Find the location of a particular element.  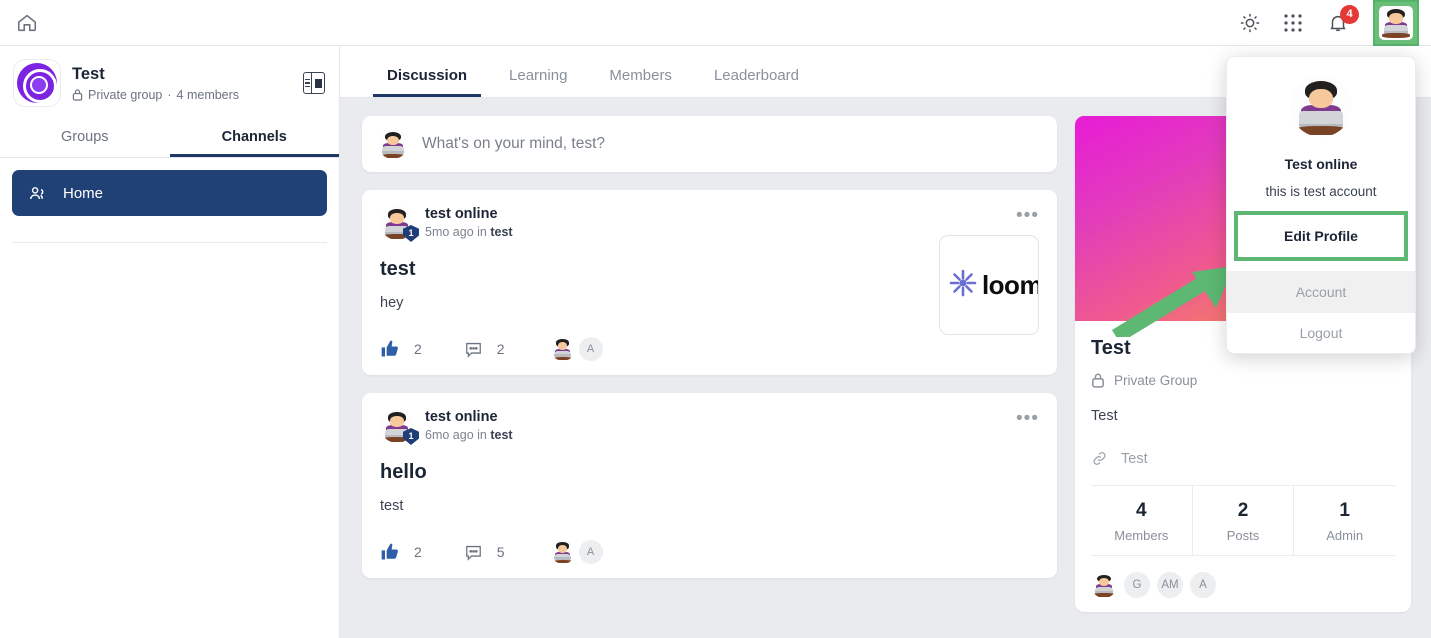

group-description: Test is located at coordinates (1104, 416).